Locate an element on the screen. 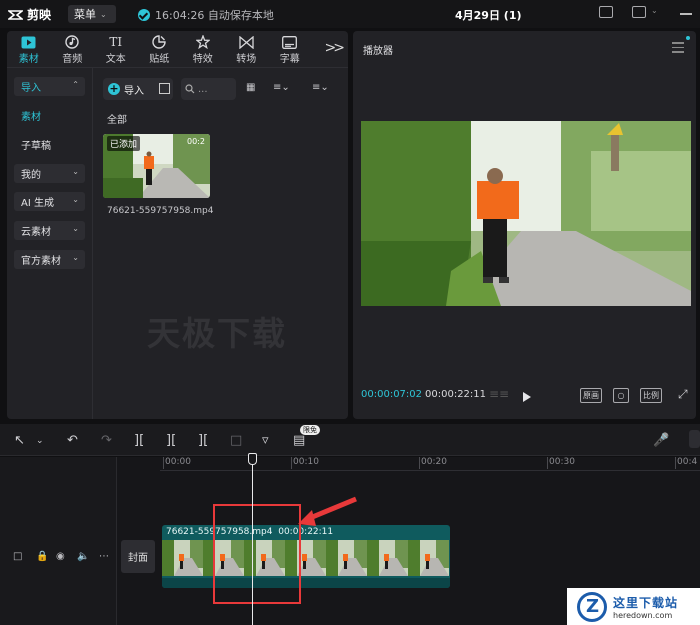  ruler-tick: 00:10 is located at coordinates (305, 463).